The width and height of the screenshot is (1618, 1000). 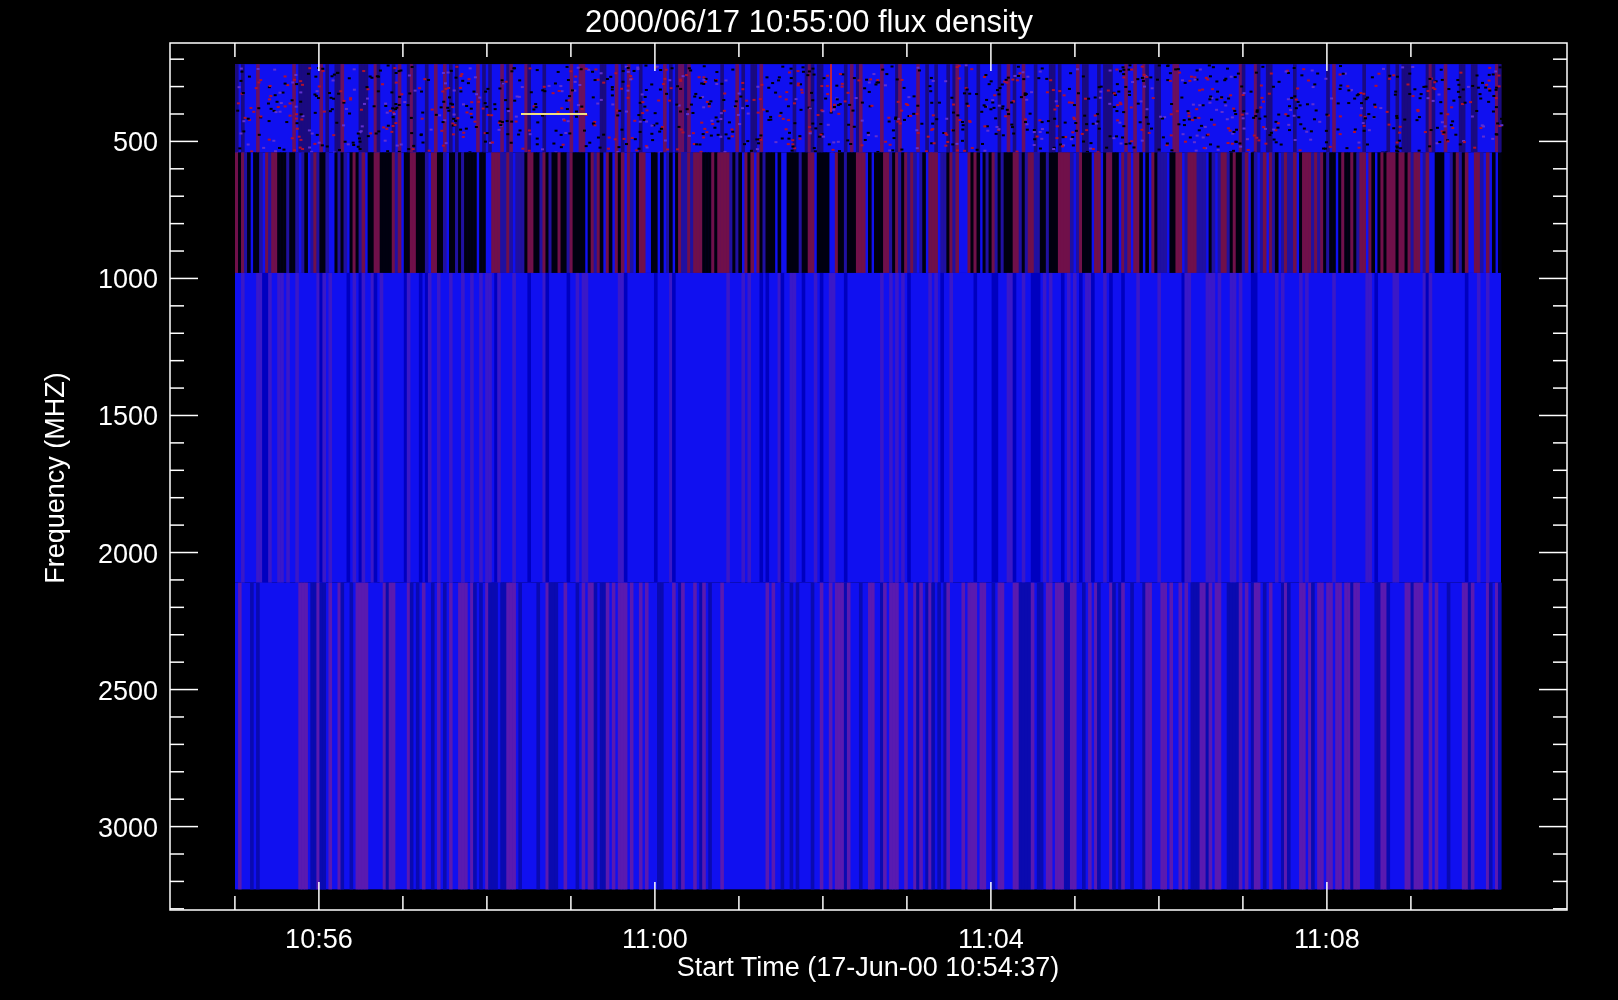 What do you see at coordinates (127, 690) in the screenshot?
I see `y-tick-label: 2500` at bounding box center [127, 690].